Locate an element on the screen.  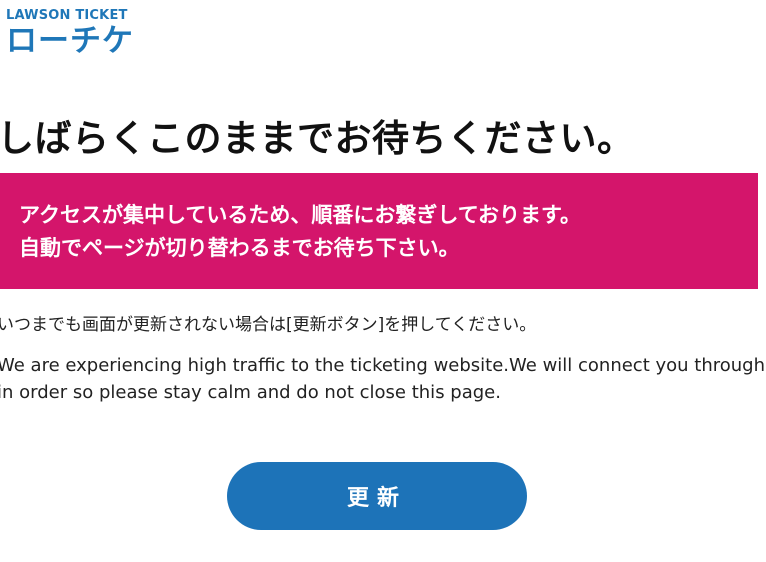
brand-logo: LAWSON TICKET ローチケ is located at coordinates (70, 33).